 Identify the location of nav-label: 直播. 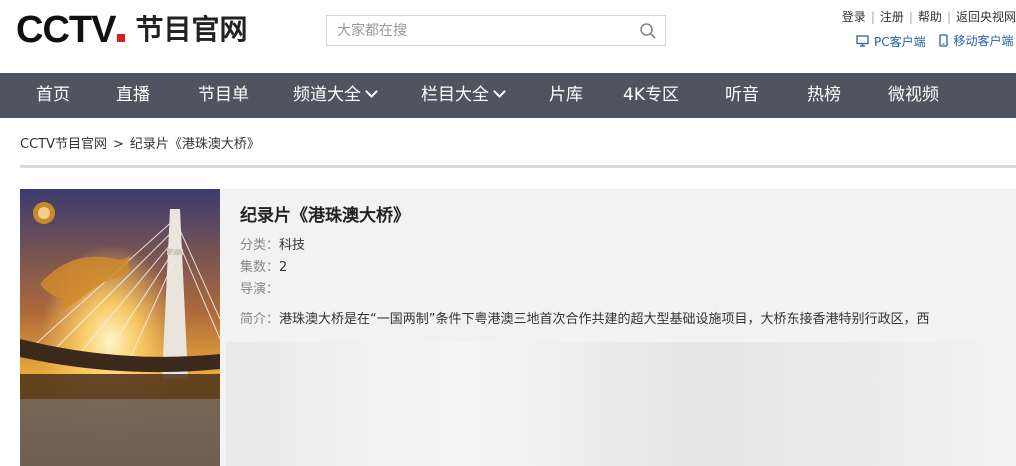
(133, 95).